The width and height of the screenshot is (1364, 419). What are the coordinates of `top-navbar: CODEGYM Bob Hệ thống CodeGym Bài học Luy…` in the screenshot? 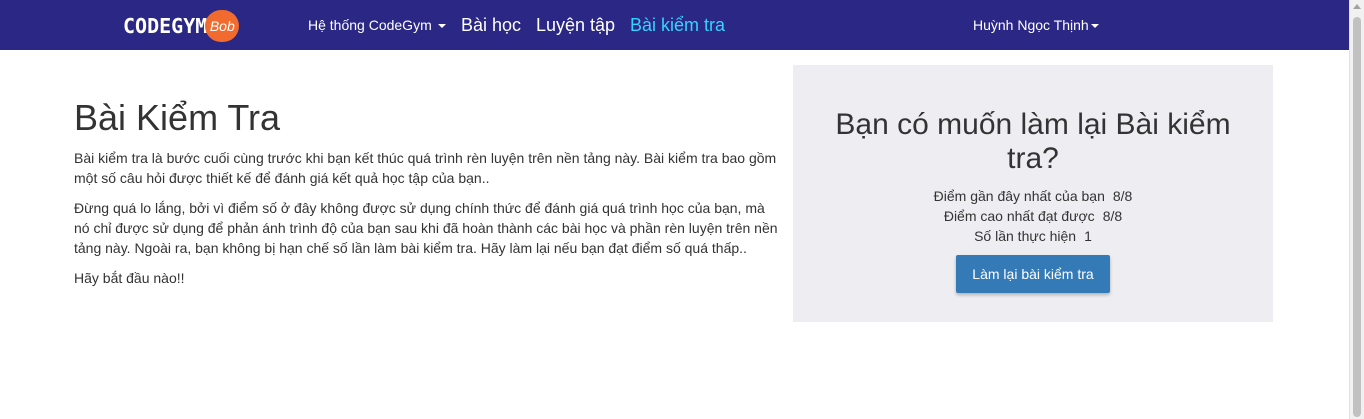 It's located at (674, 25).